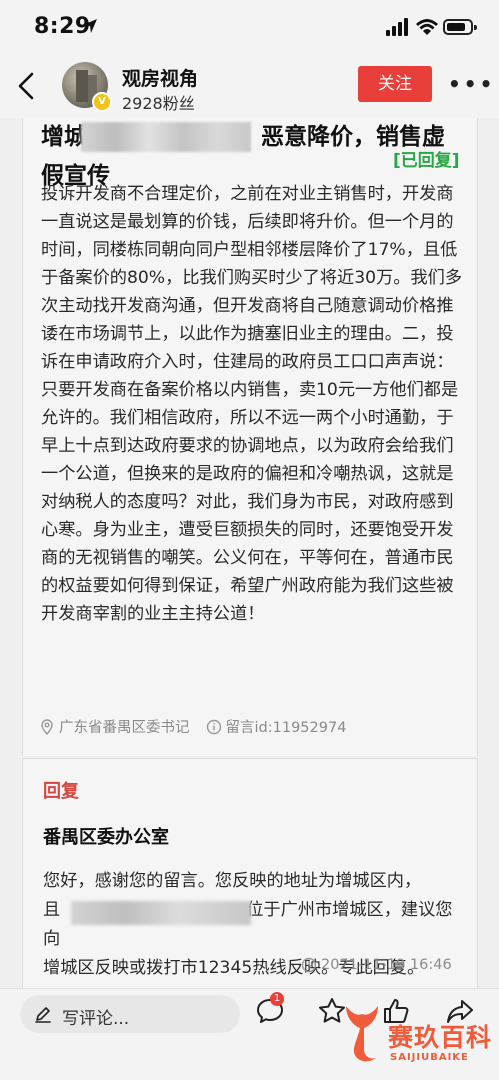 The image size is (499, 1080). Describe the element at coordinates (395, 84) in the screenshot. I see `follow-button: 关注` at that location.